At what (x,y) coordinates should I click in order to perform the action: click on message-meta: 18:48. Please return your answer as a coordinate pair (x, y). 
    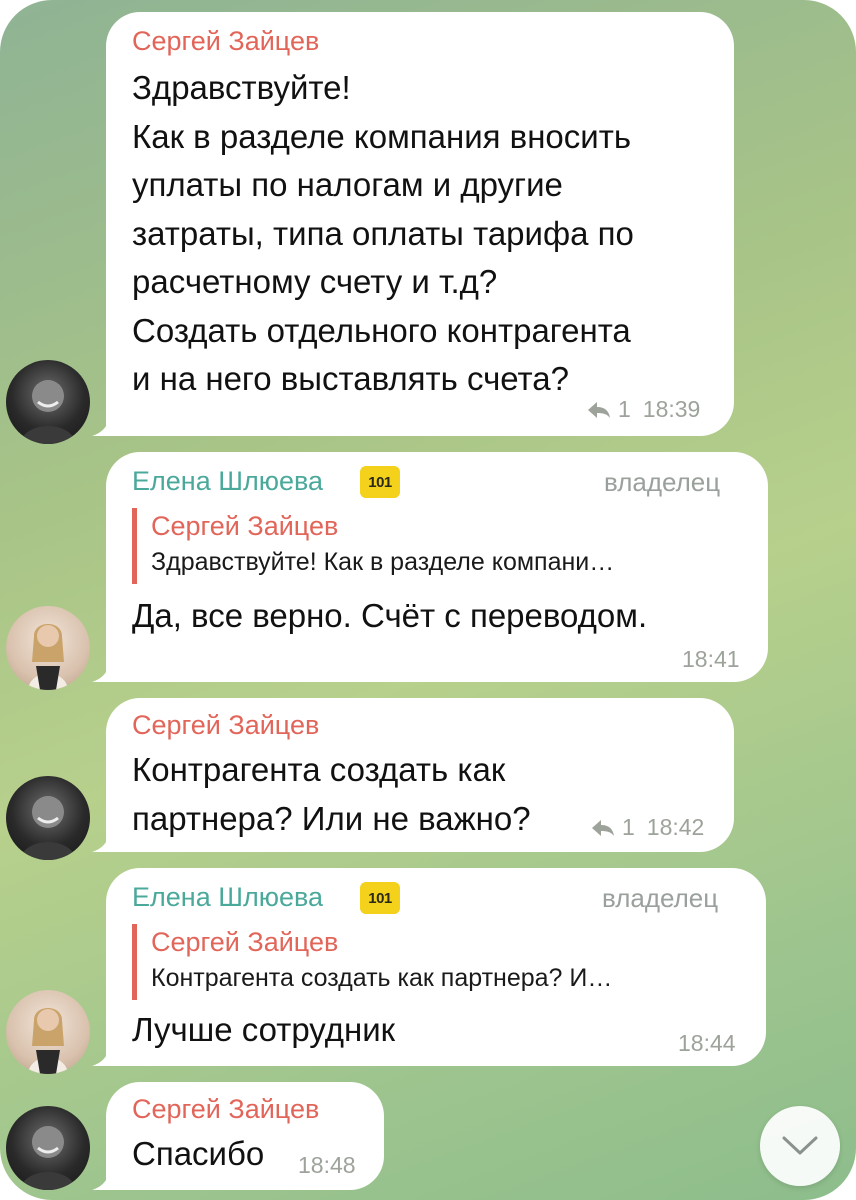
    Looking at the image, I should click on (327, 1165).